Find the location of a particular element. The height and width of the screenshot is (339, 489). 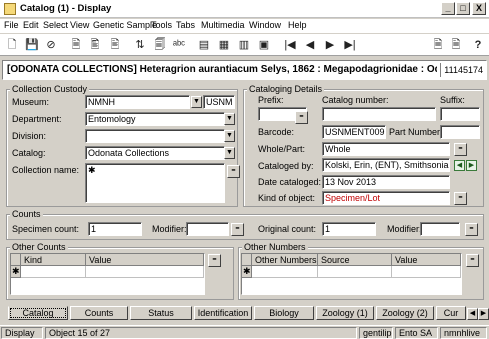

catalog-field: Odonata Collections is located at coordinates (155, 153).